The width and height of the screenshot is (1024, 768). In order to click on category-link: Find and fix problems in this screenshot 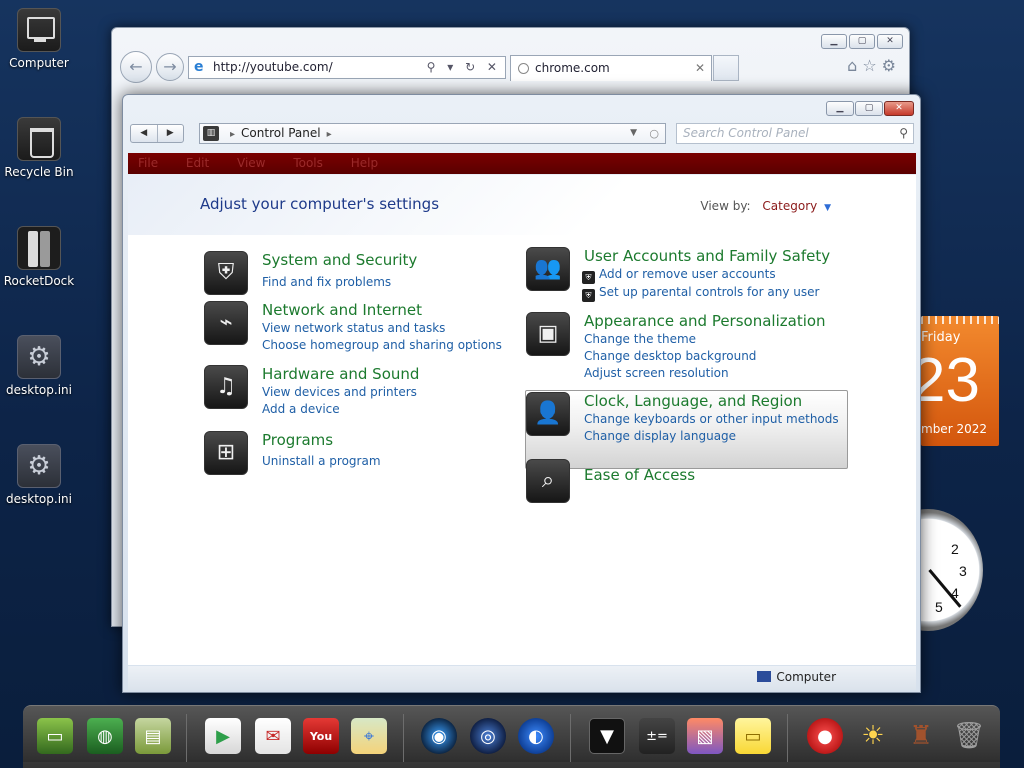, I will do `click(326, 282)`.